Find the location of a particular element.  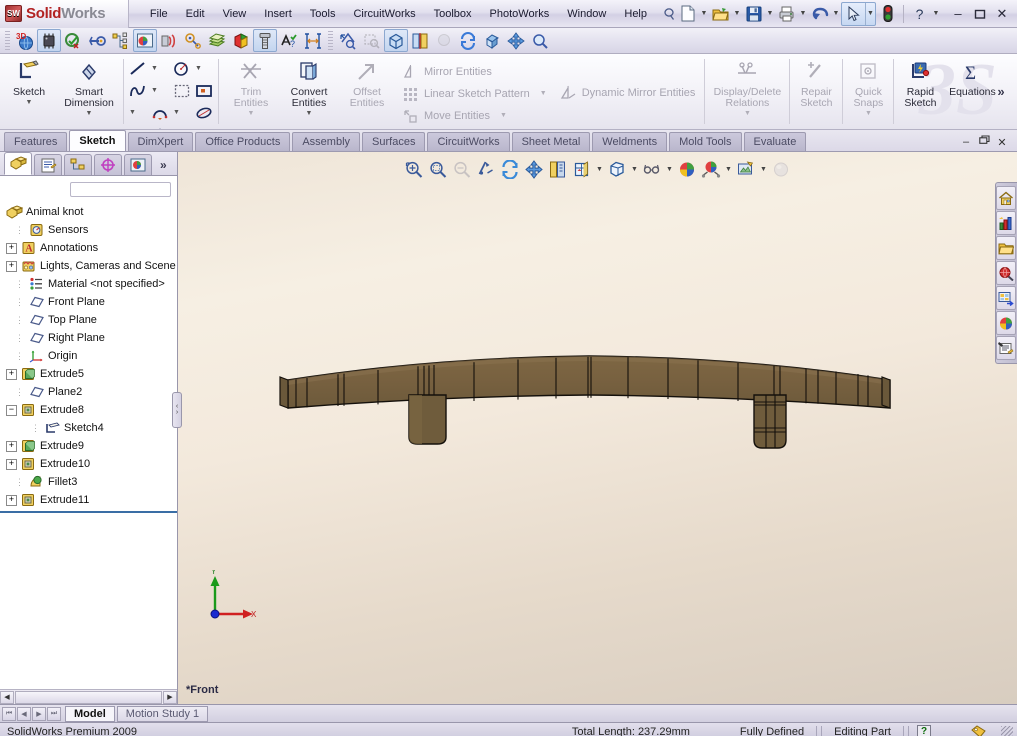

slot-dropdown: ▼ is located at coordinates (198, 126).